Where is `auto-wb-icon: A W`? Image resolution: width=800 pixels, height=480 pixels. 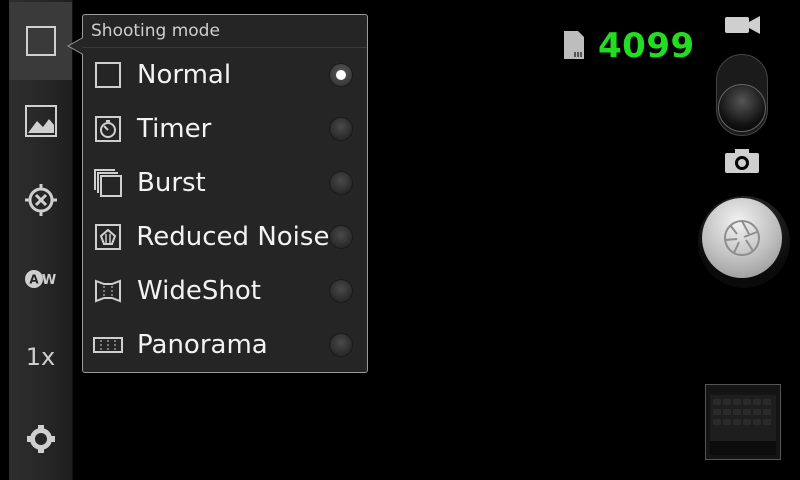 auto-wb-icon: A W is located at coordinates (40, 279).